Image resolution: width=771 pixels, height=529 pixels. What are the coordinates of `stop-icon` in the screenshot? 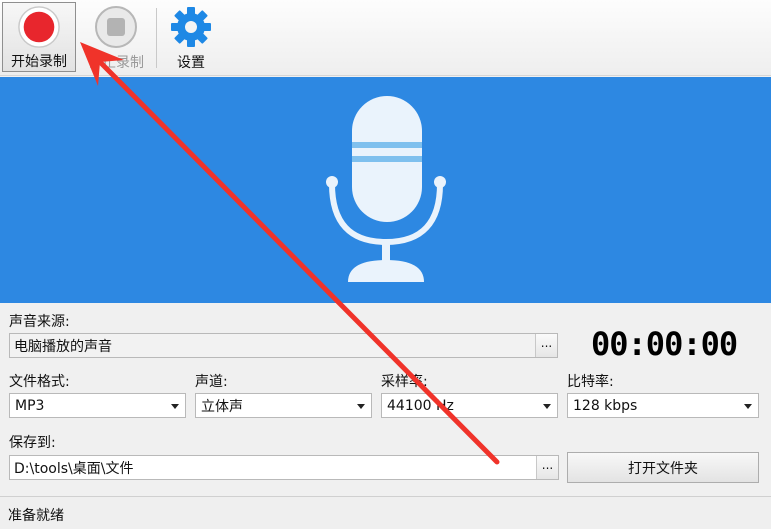 It's located at (116, 27).